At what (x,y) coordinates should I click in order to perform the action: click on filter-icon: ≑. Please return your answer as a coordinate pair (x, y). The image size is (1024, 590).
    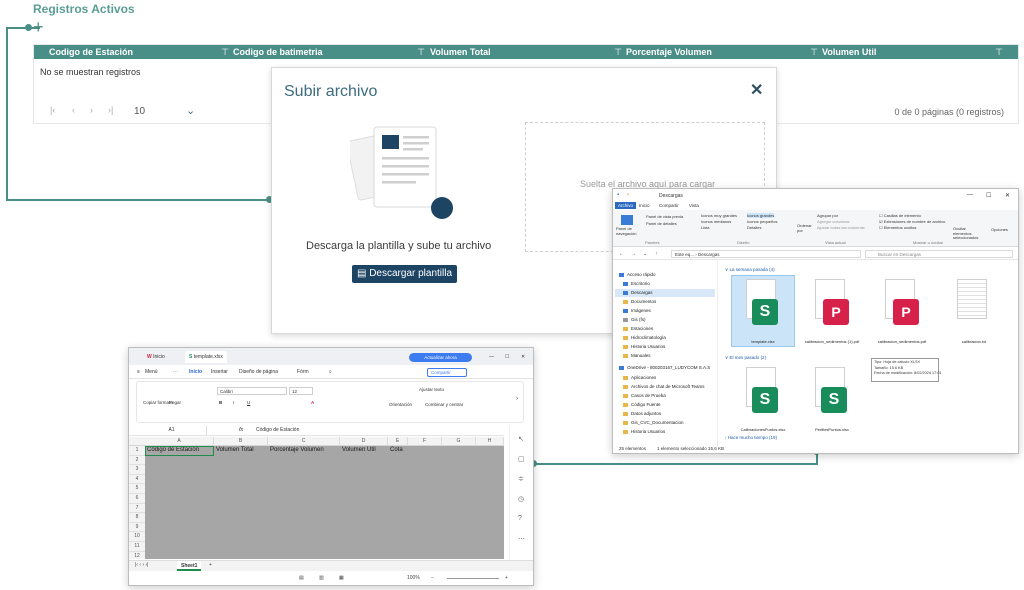
    Looking at the image, I should click on (521, 479).